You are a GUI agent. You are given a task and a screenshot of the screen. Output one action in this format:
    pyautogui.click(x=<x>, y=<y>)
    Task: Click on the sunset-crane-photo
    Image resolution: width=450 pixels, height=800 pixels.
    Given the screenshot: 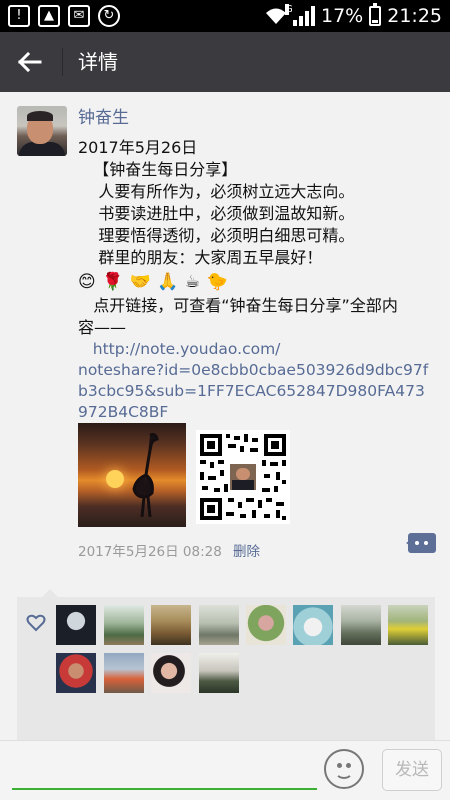 What is the action you would take?
    pyautogui.click(x=132, y=475)
    